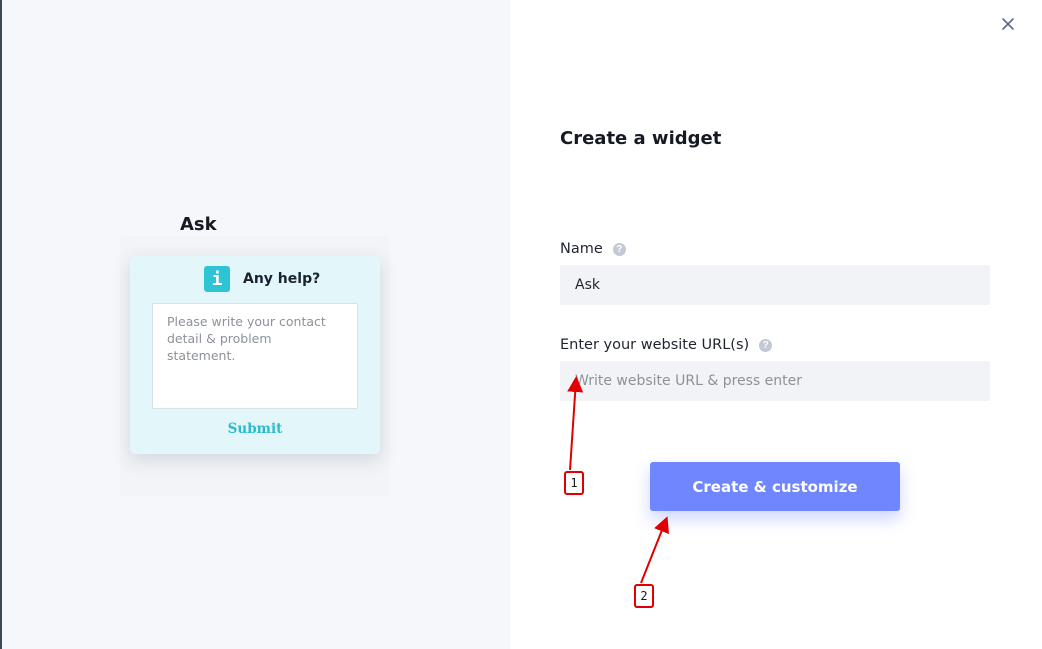  What do you see at coordinates (644, 596) in the screenshot?
I see `step-badge-2: 2` at bounding box center [644, 596].